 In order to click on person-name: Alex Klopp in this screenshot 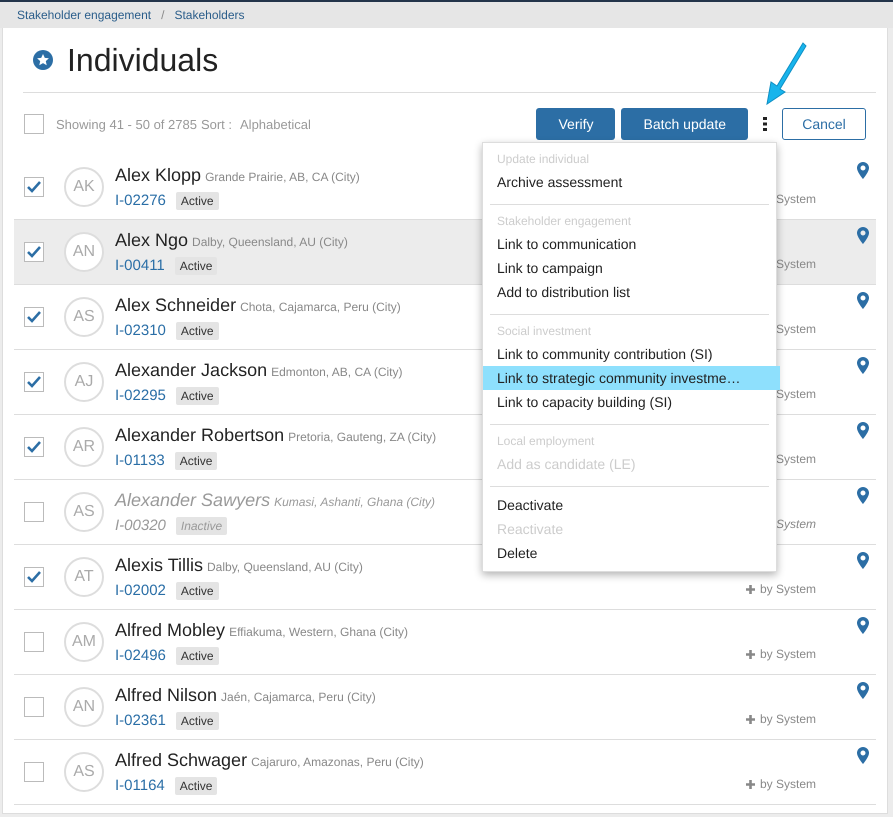, I will do `click(158, 175)`.